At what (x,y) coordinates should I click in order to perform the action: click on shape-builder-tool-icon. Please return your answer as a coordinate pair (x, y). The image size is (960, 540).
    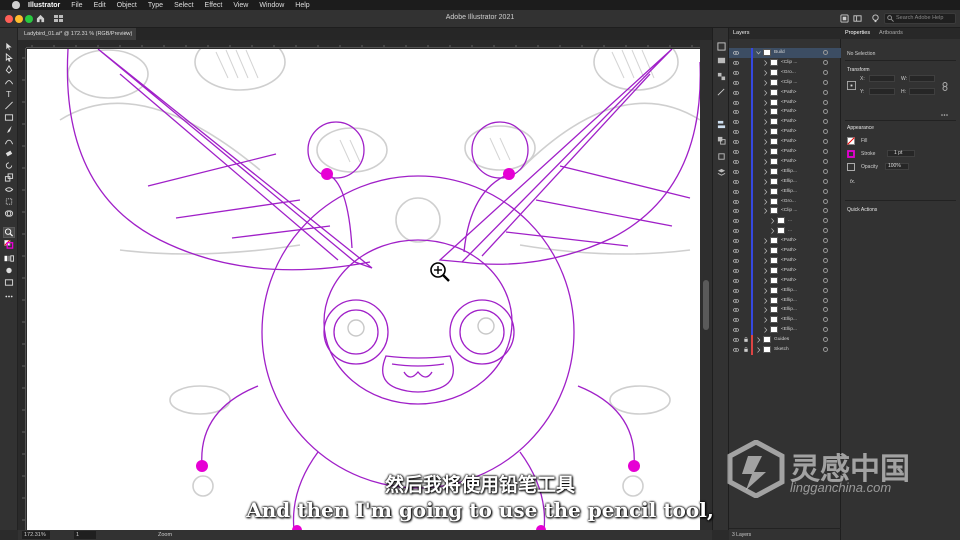
    Looking at the image, I should click on (9, 213).